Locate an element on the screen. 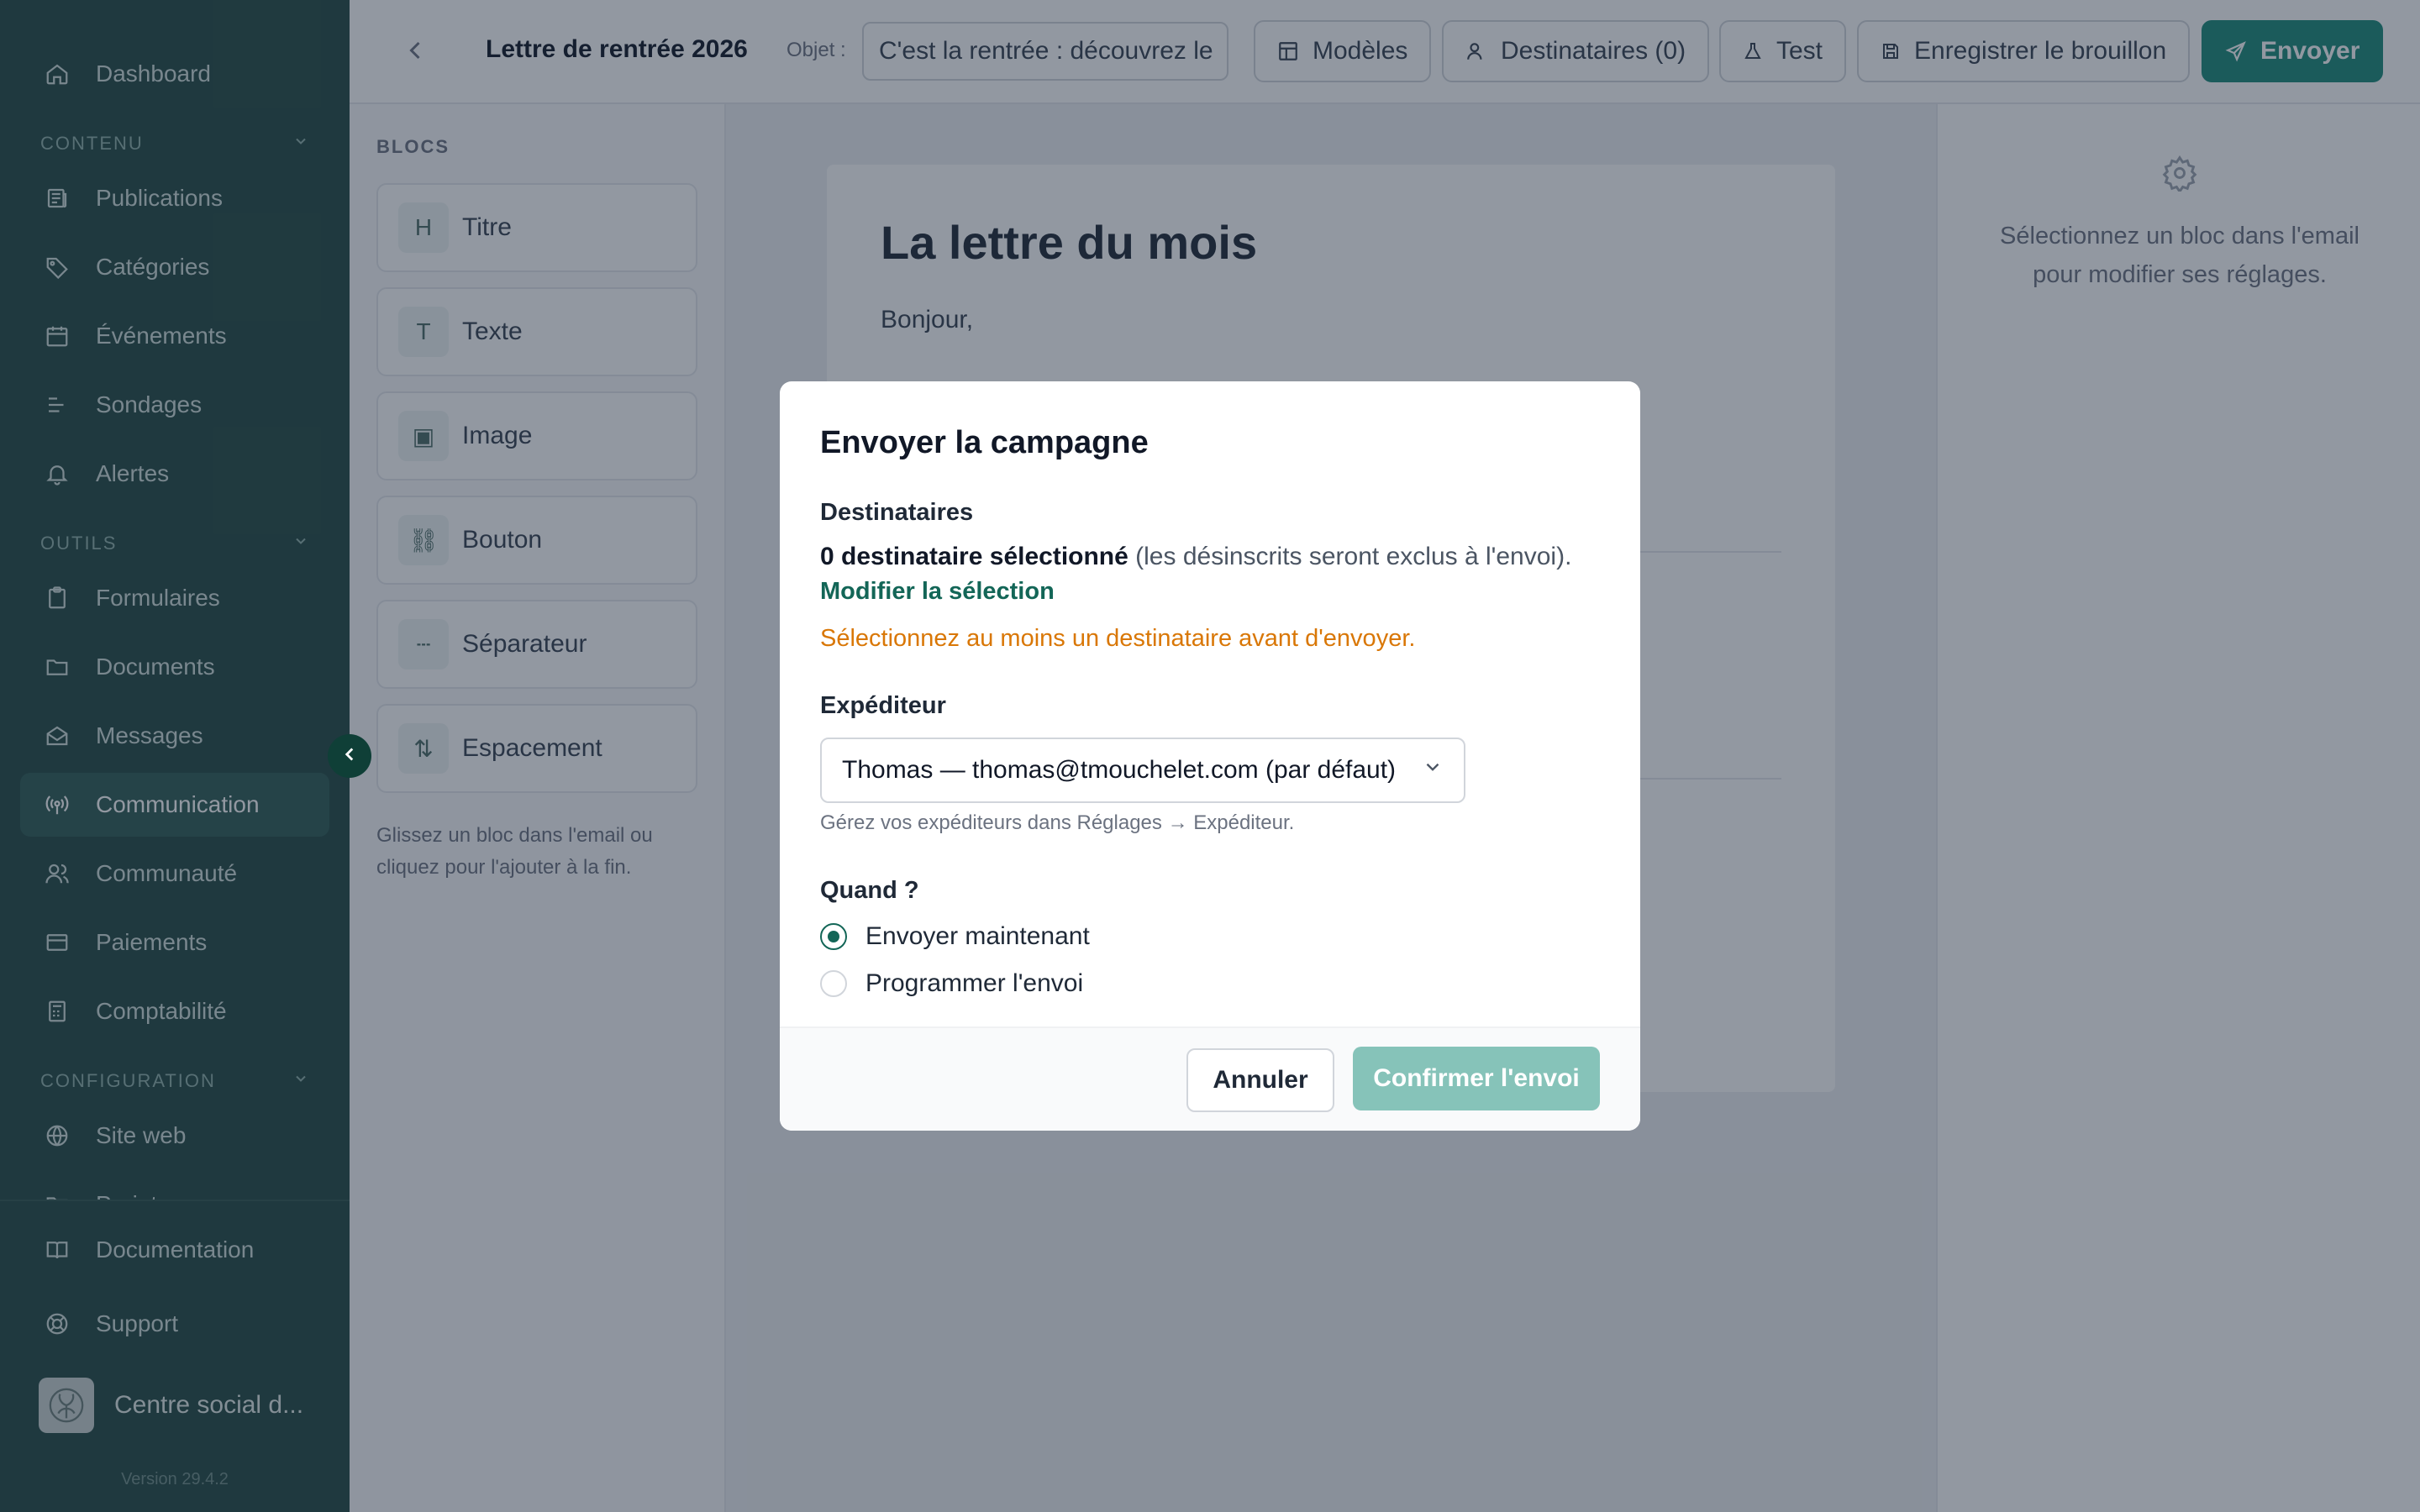 Image resolution: width=2420 pixels, height=1512 pixels. when-label: Quand ? is located at coordinates (870, 890).